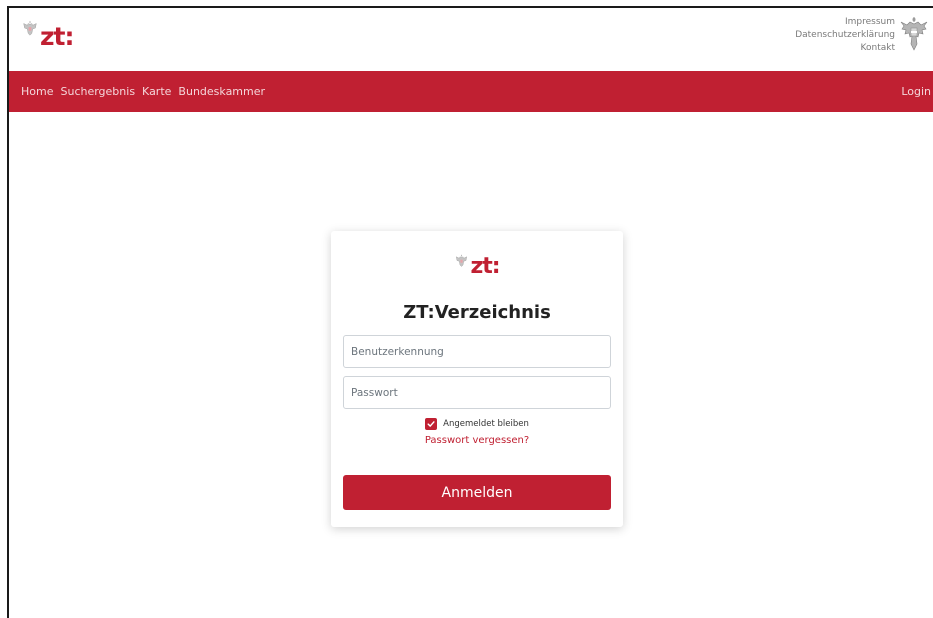  What do you see at coordinates (477, 492) in the screenshot?
I see `login-submit-button: Anmelden` at bounding box center [477, 492].